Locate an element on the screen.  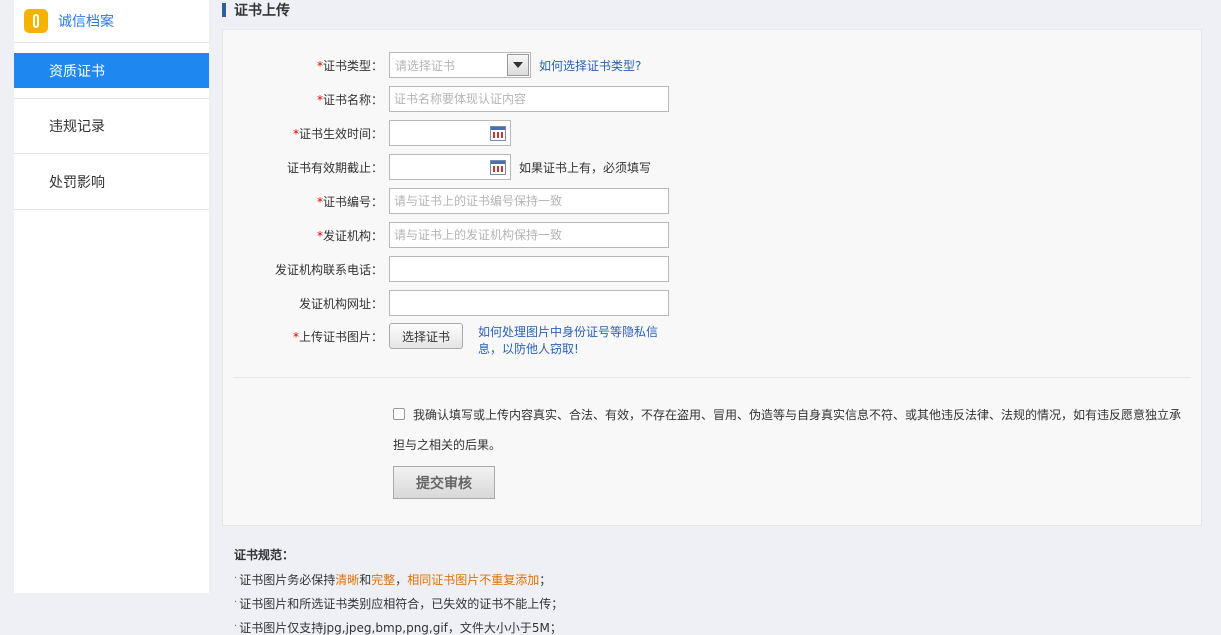
row-cert-number: *证书编号： is located at coordinates (446, 201).